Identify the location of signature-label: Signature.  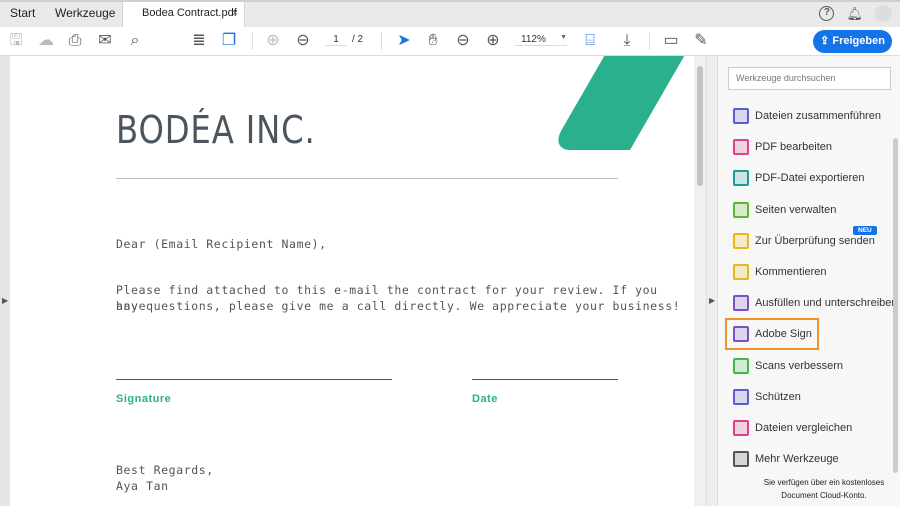
(144, 399).